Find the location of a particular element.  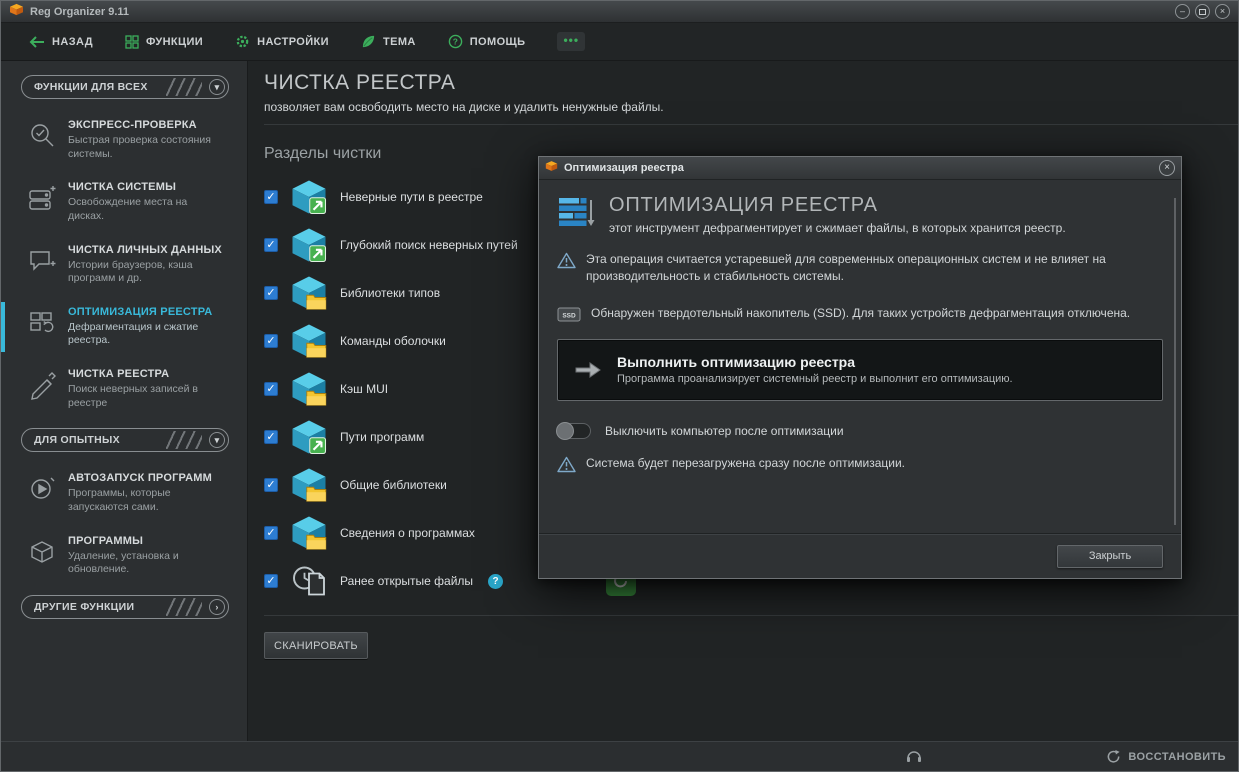

dialog-close-button: × is located at coordinates (1167, 168).